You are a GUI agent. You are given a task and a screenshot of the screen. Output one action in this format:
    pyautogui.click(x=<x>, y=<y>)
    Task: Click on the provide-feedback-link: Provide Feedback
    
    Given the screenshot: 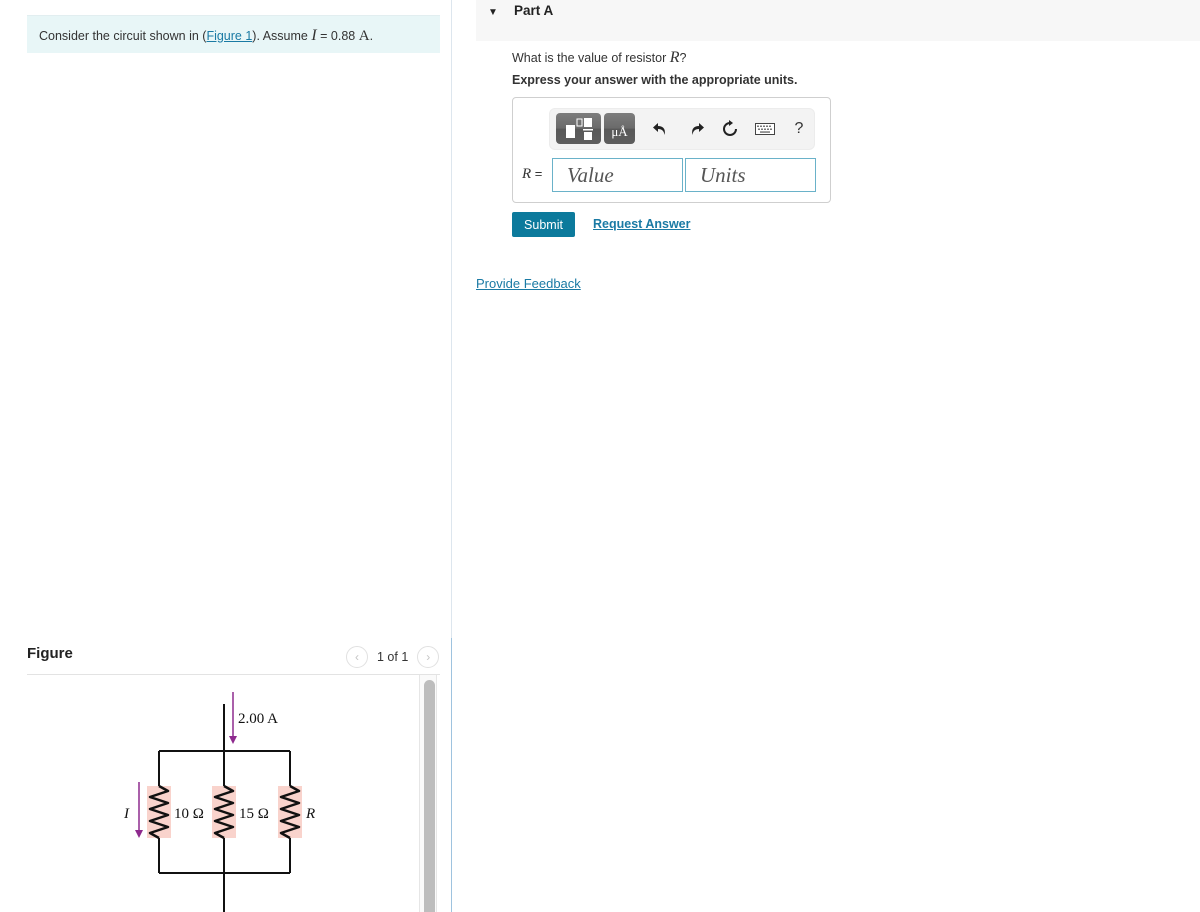 What is the action you would take?
    pyautogui.click(x=528, y=283)
    